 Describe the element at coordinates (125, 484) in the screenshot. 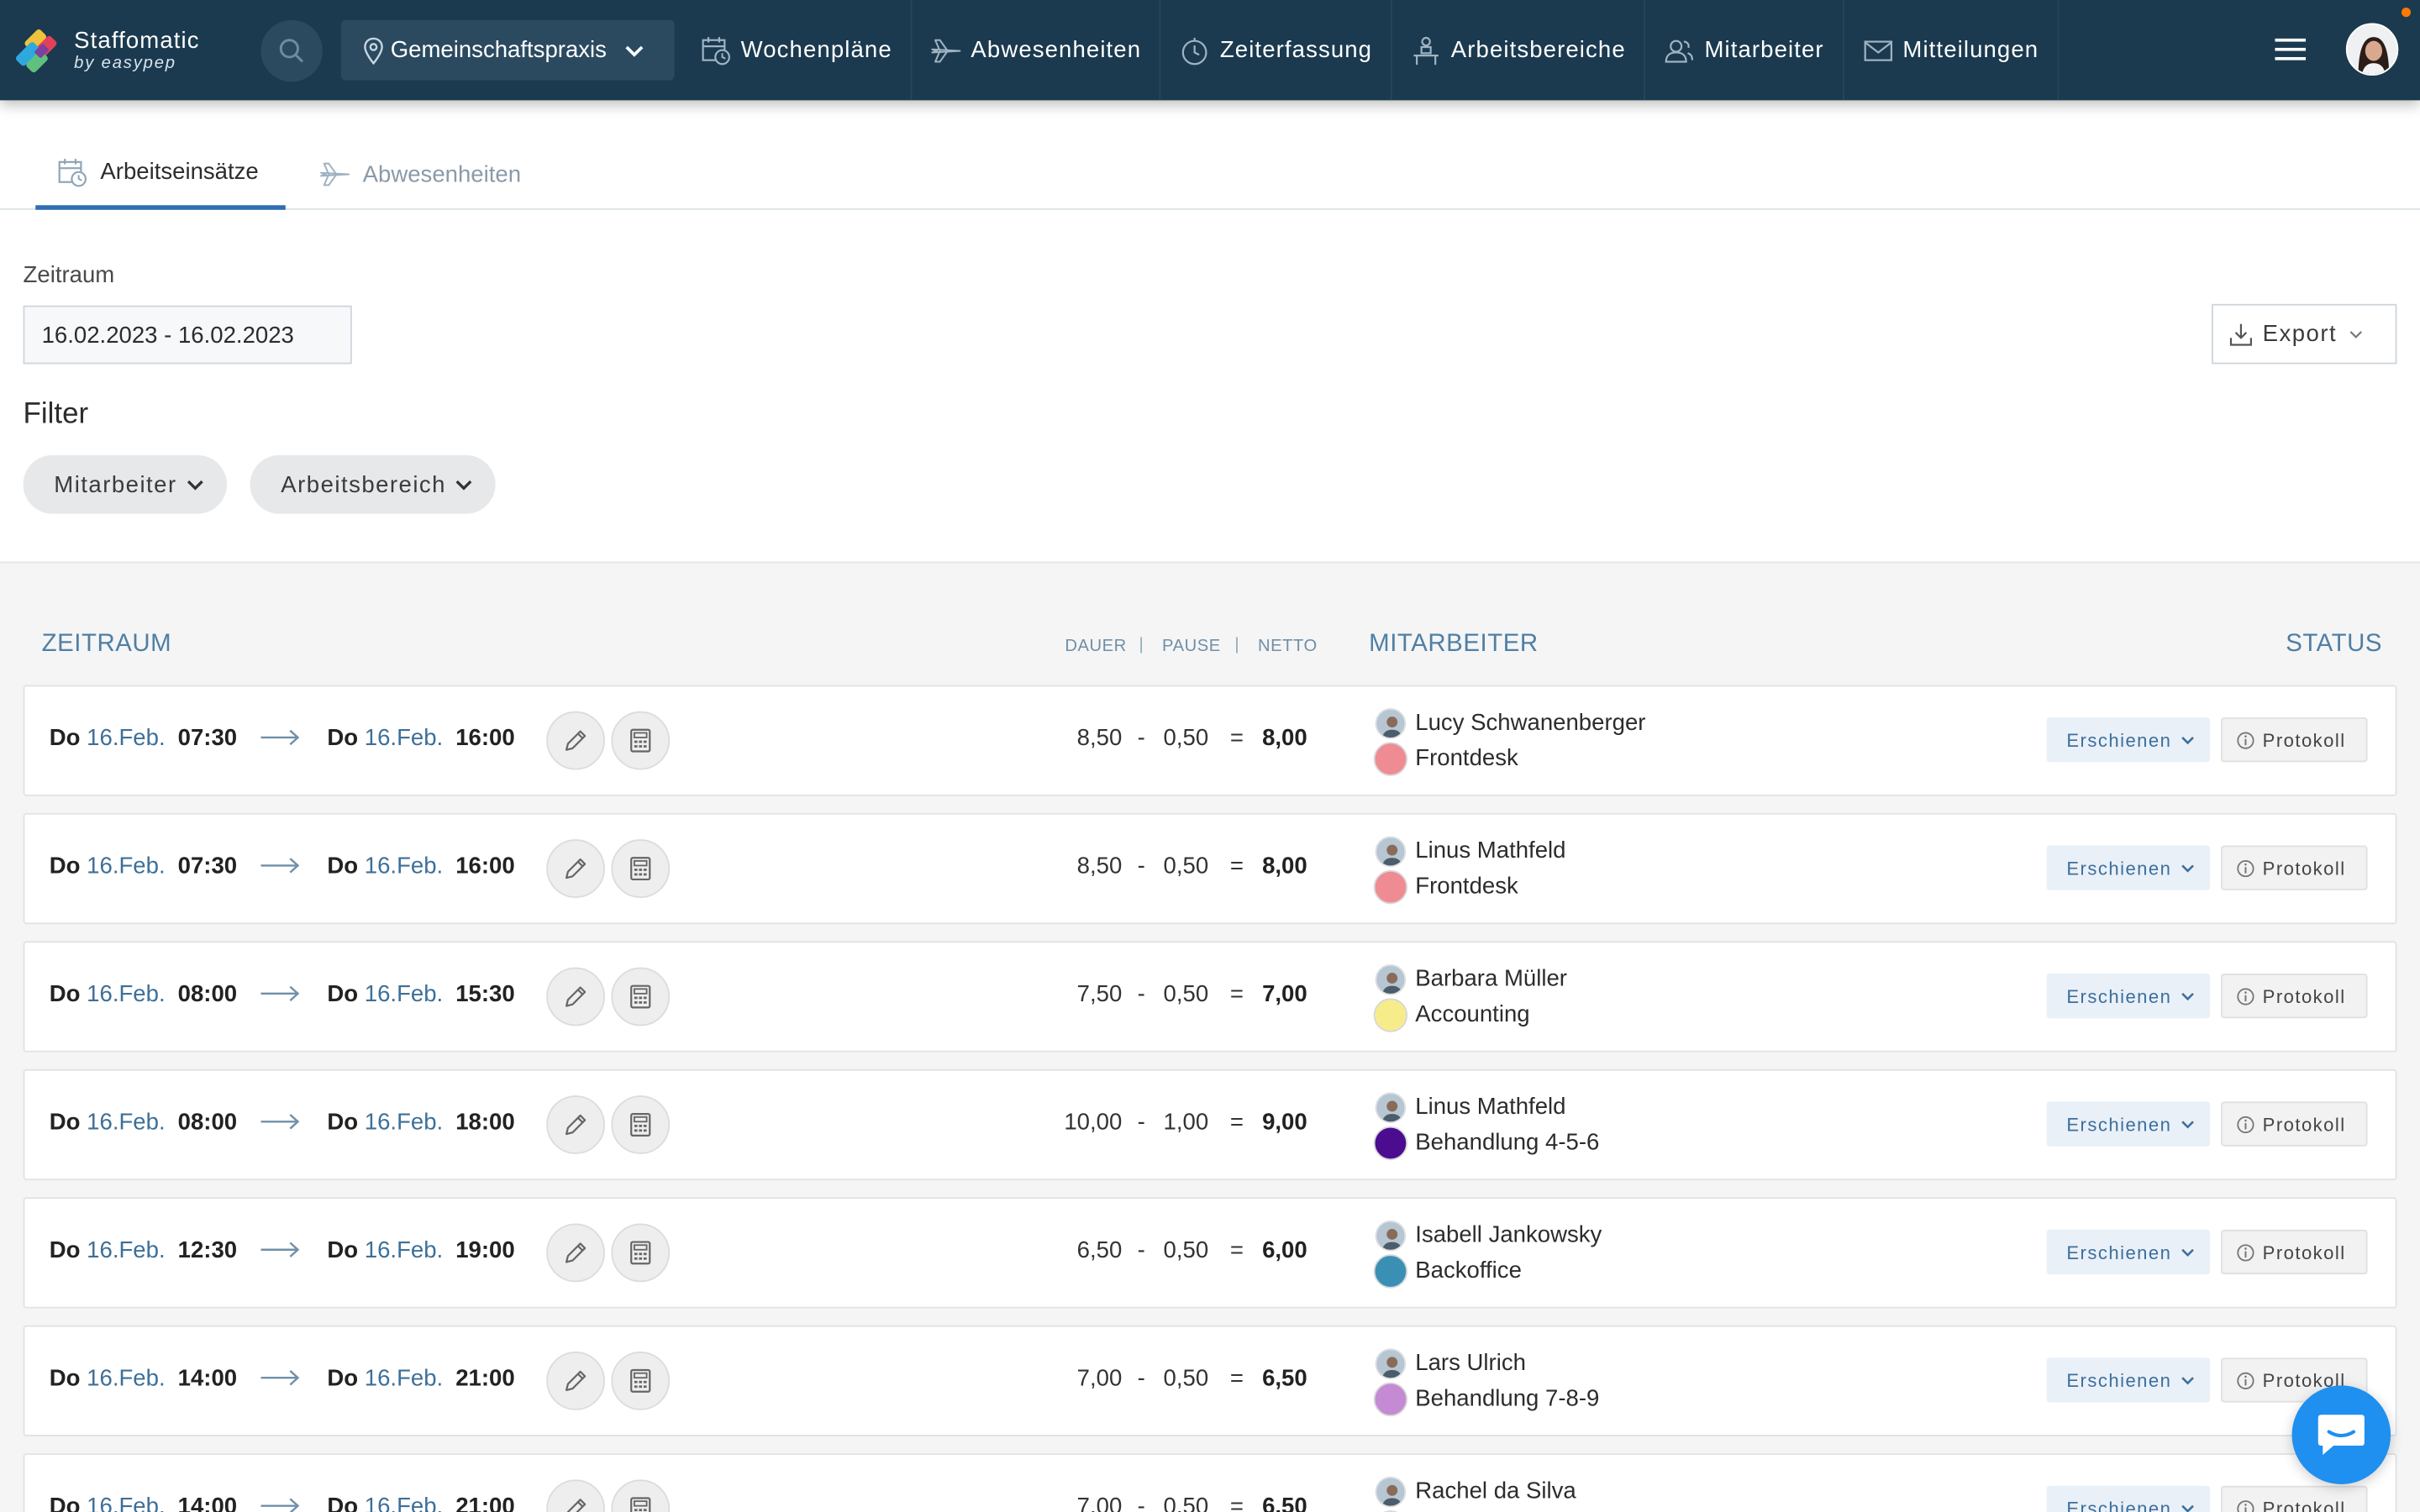

I see `mitarbeiter-filter-button: Mitarbeiter` at that location.